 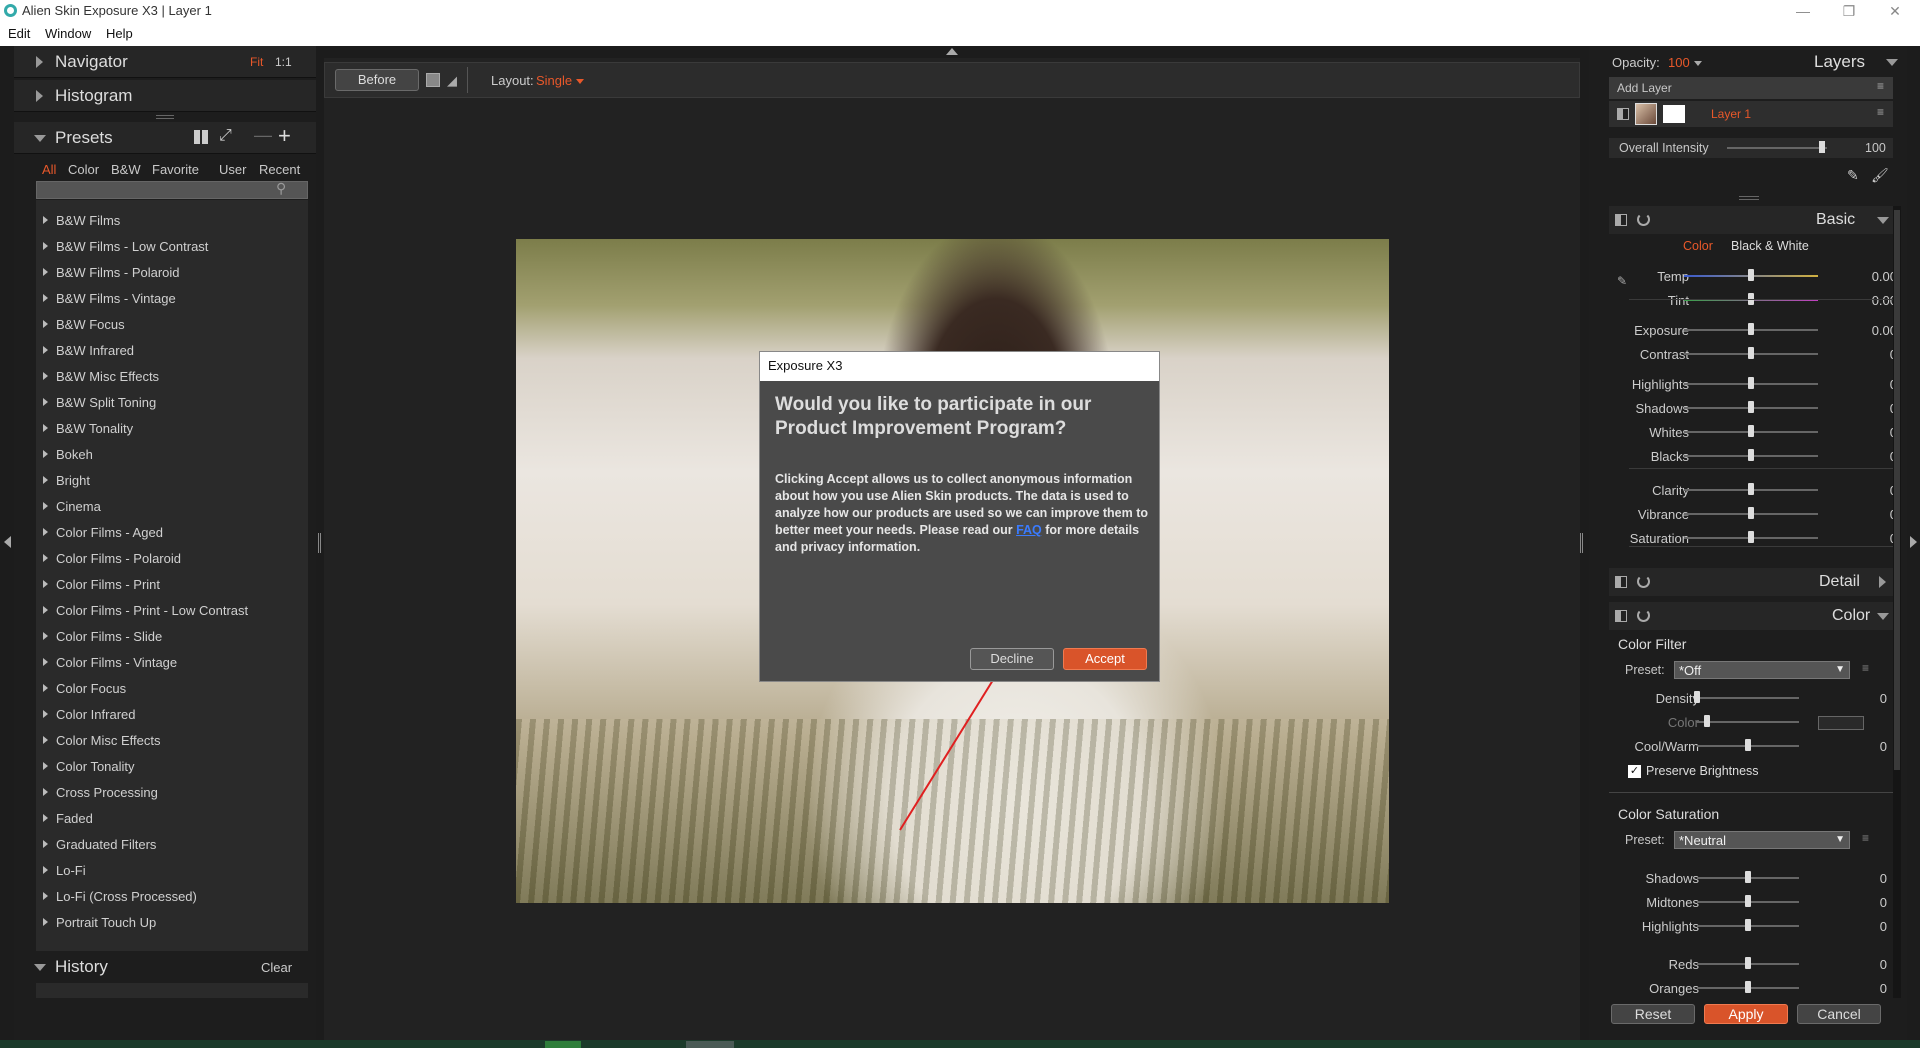 I want to click on tab-bw: B&W, so click(x=126, y=169).